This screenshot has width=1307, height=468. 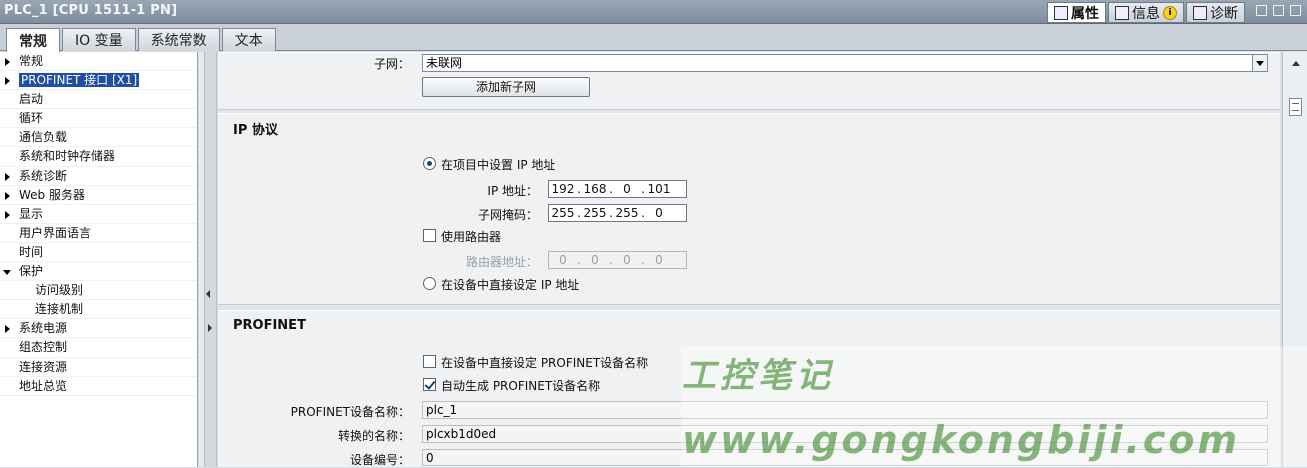 What do you see at coordinates (1085, 13) in the screenshot?
I see `tab-properties-label: 属性` at bounding box center [1085, 13].